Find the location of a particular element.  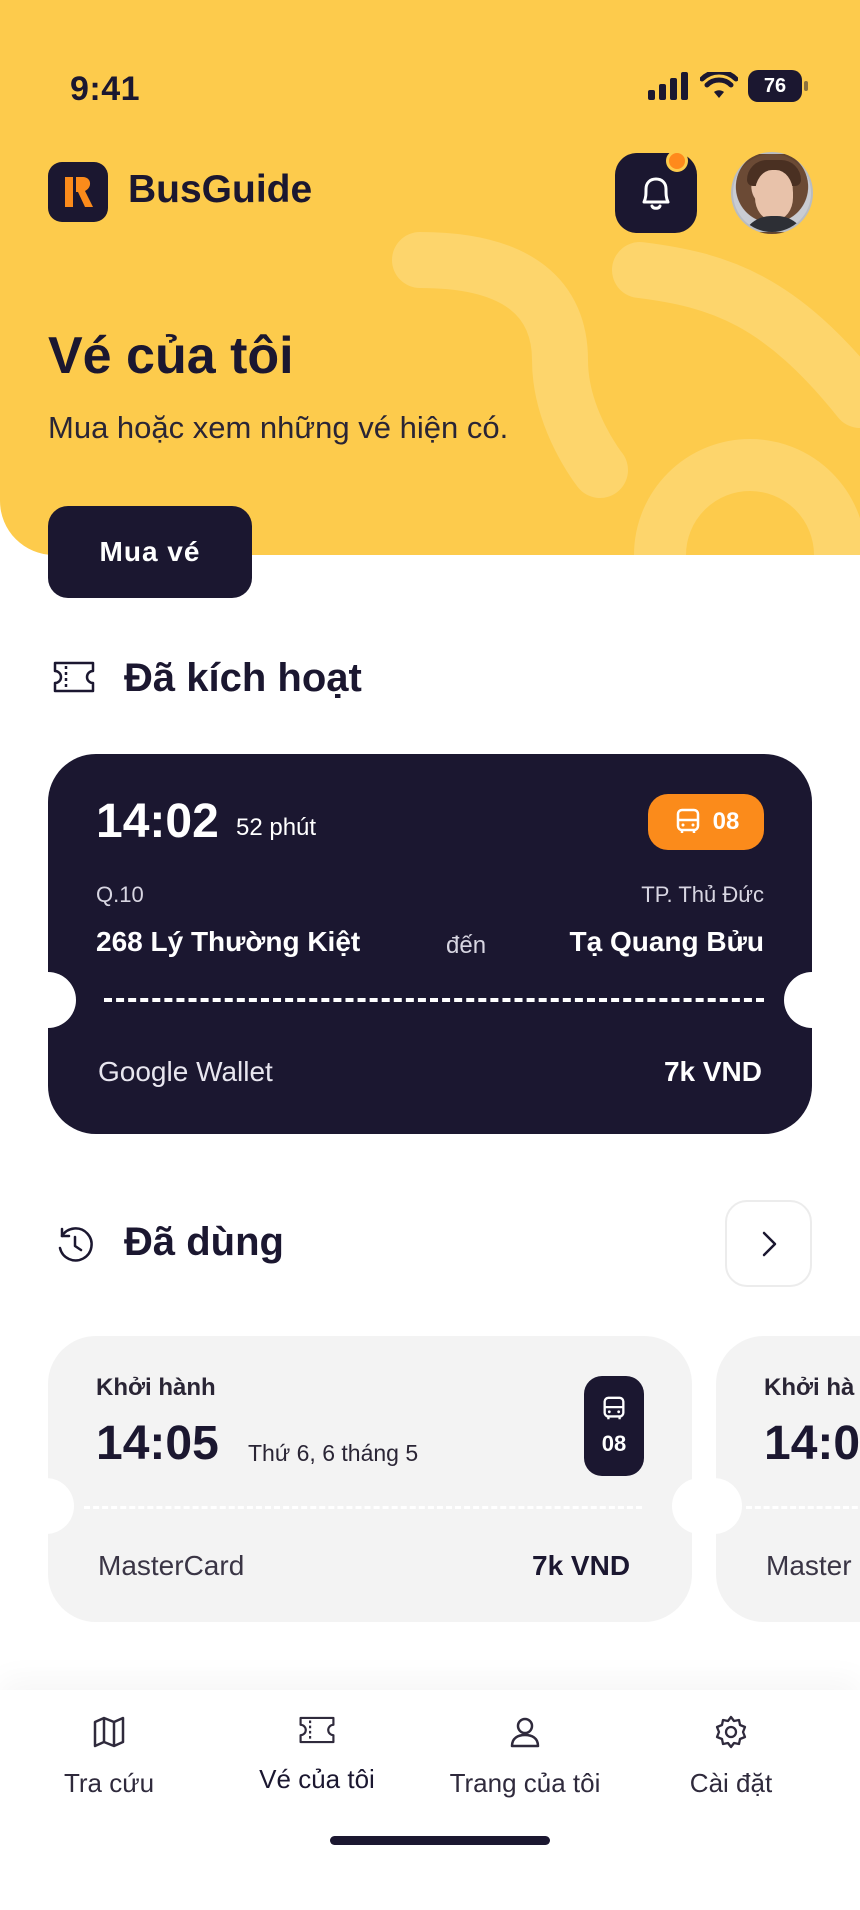

chevron-right-icon is located at coordinates (769, 1243).